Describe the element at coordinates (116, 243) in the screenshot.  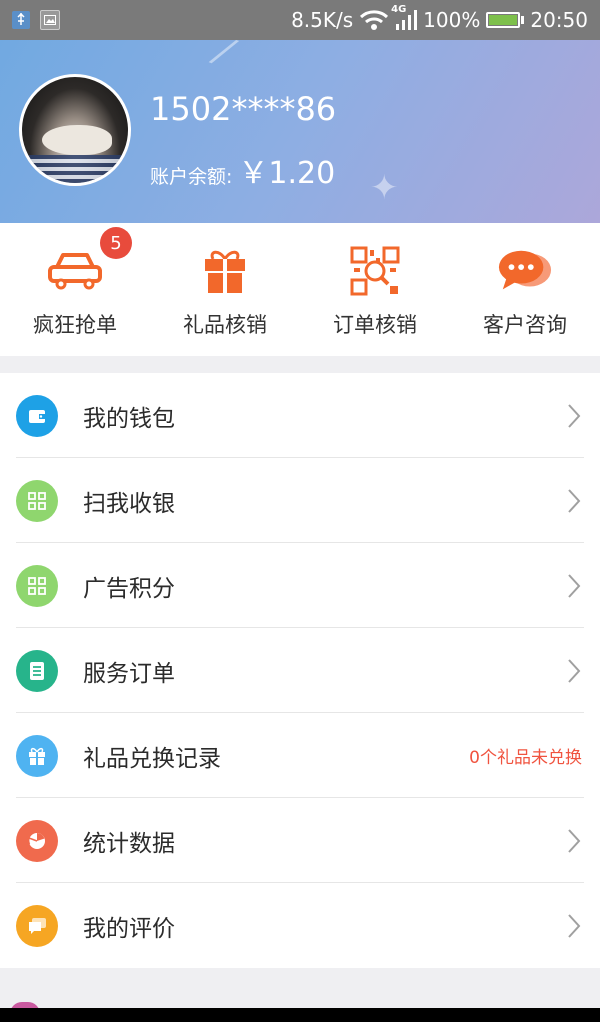
I see `notification-badge: 5` at that location.